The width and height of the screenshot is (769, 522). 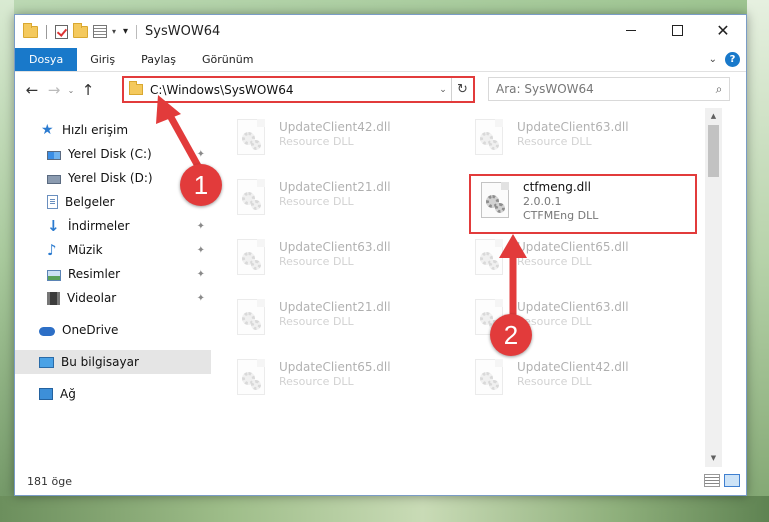 What do you see at coordinates (713, 151) in the screenshot?
I see `scroll-thumb` at bounding box center [713, 151].